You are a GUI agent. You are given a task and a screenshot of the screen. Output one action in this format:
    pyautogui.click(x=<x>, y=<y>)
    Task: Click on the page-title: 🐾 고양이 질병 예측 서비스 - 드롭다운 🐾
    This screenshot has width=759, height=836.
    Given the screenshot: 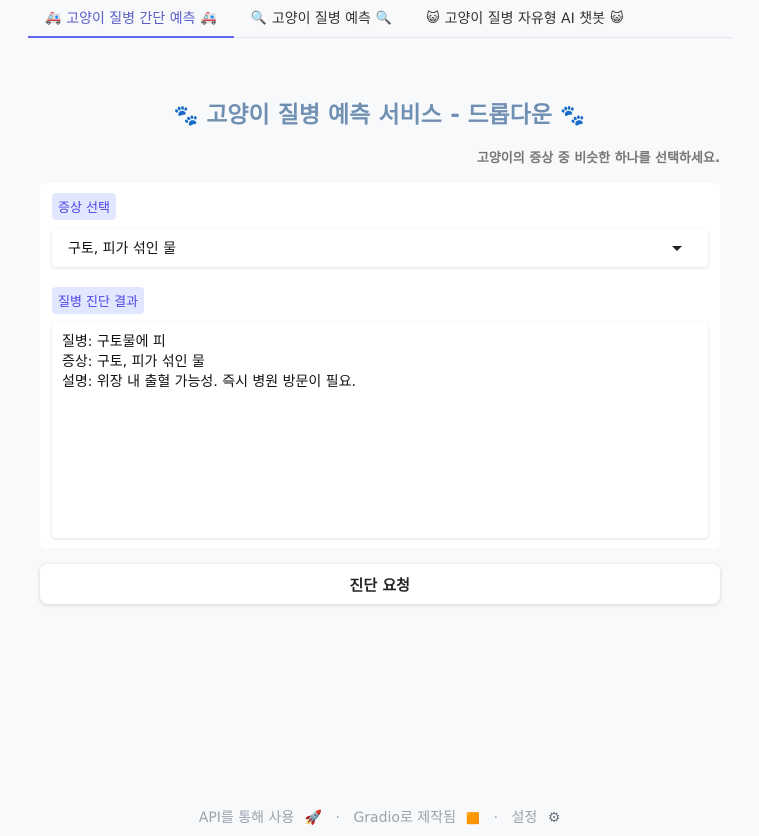 What is the action you would take?
    pyautogui.click(x=379, y=112)
    